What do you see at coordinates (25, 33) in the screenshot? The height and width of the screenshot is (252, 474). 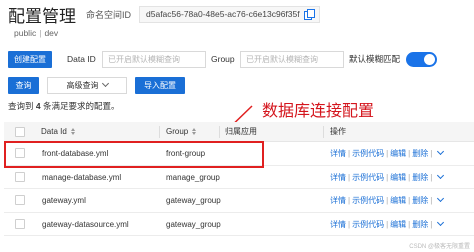 I see `breadcrumb-item-public: public` at bounding box center [25, 33].